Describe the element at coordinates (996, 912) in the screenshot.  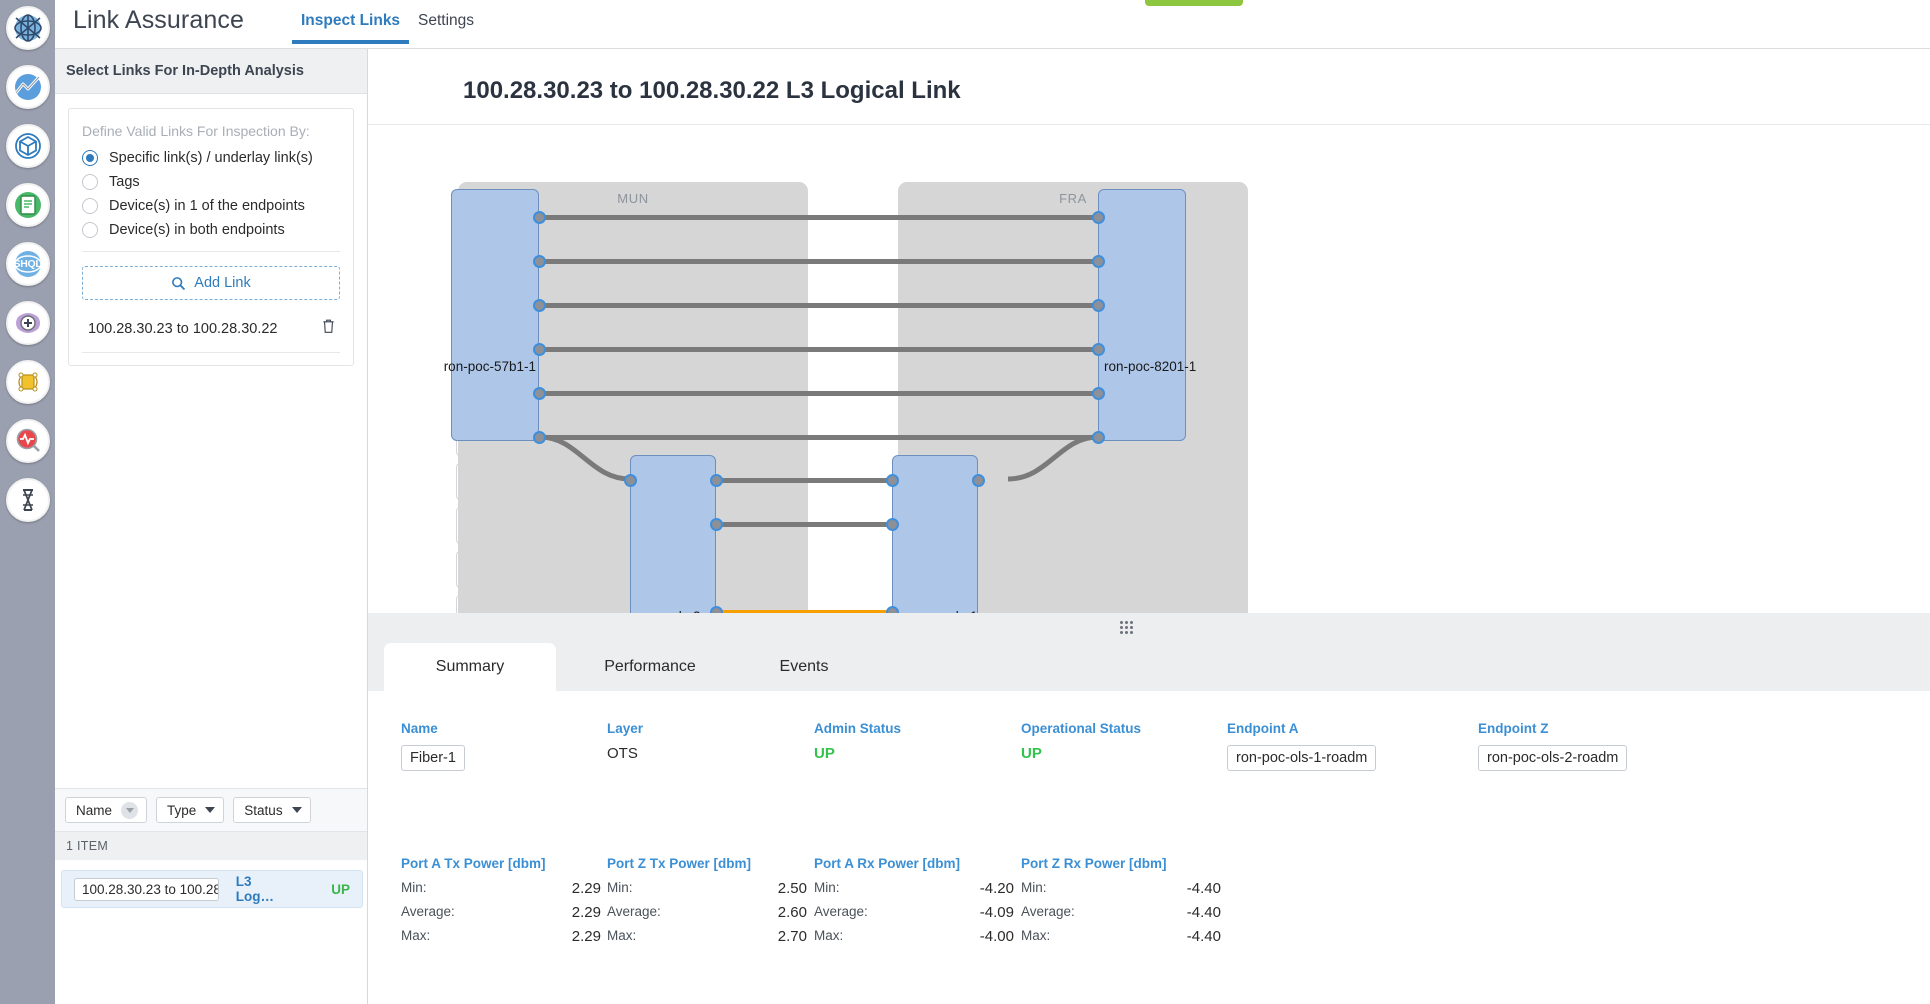
I see `stat-value: -4.09` at that location.